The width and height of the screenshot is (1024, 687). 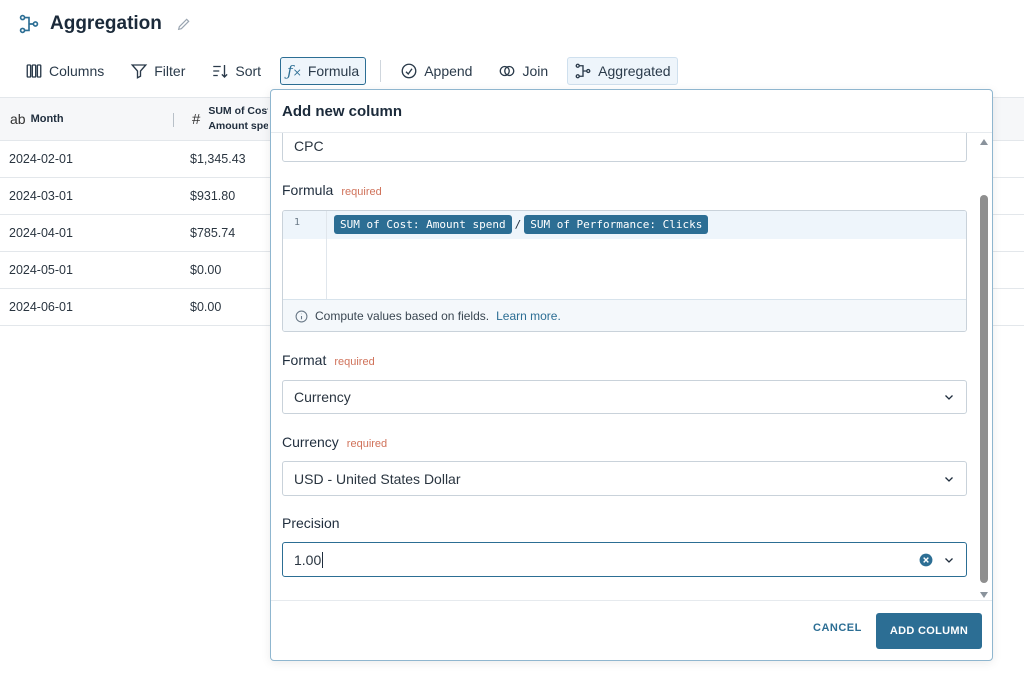 What do you see at coordinates (984, 142) in the screenshot?
I see `scroll-up-arrow` at bounding box center [984, 142].